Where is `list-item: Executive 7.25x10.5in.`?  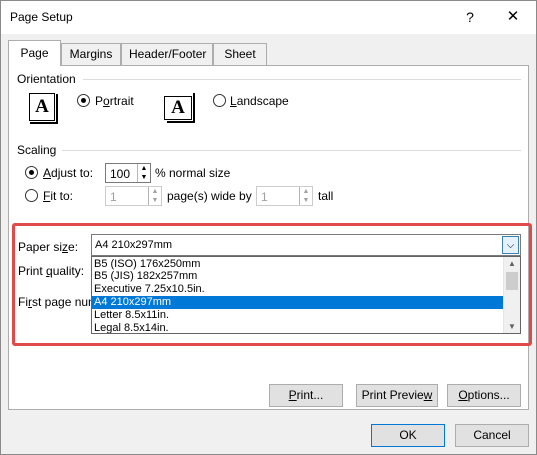
list-item: Executive 7.25x10.5in. is located at coordinates (297, 289).